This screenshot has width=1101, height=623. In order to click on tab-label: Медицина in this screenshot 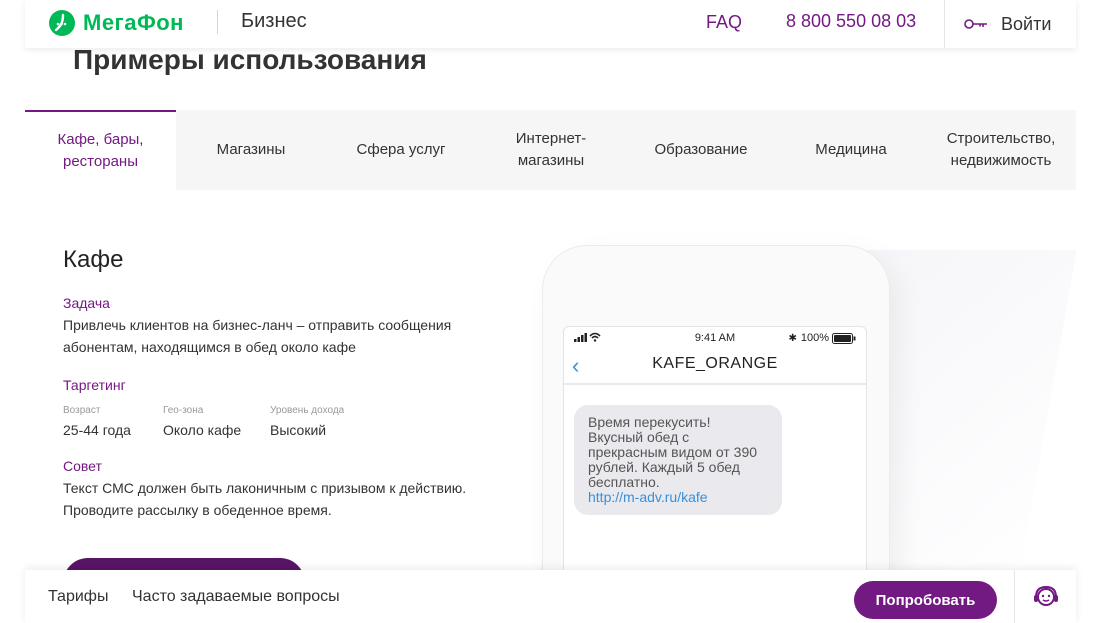, I will do `click(851, 149)`.